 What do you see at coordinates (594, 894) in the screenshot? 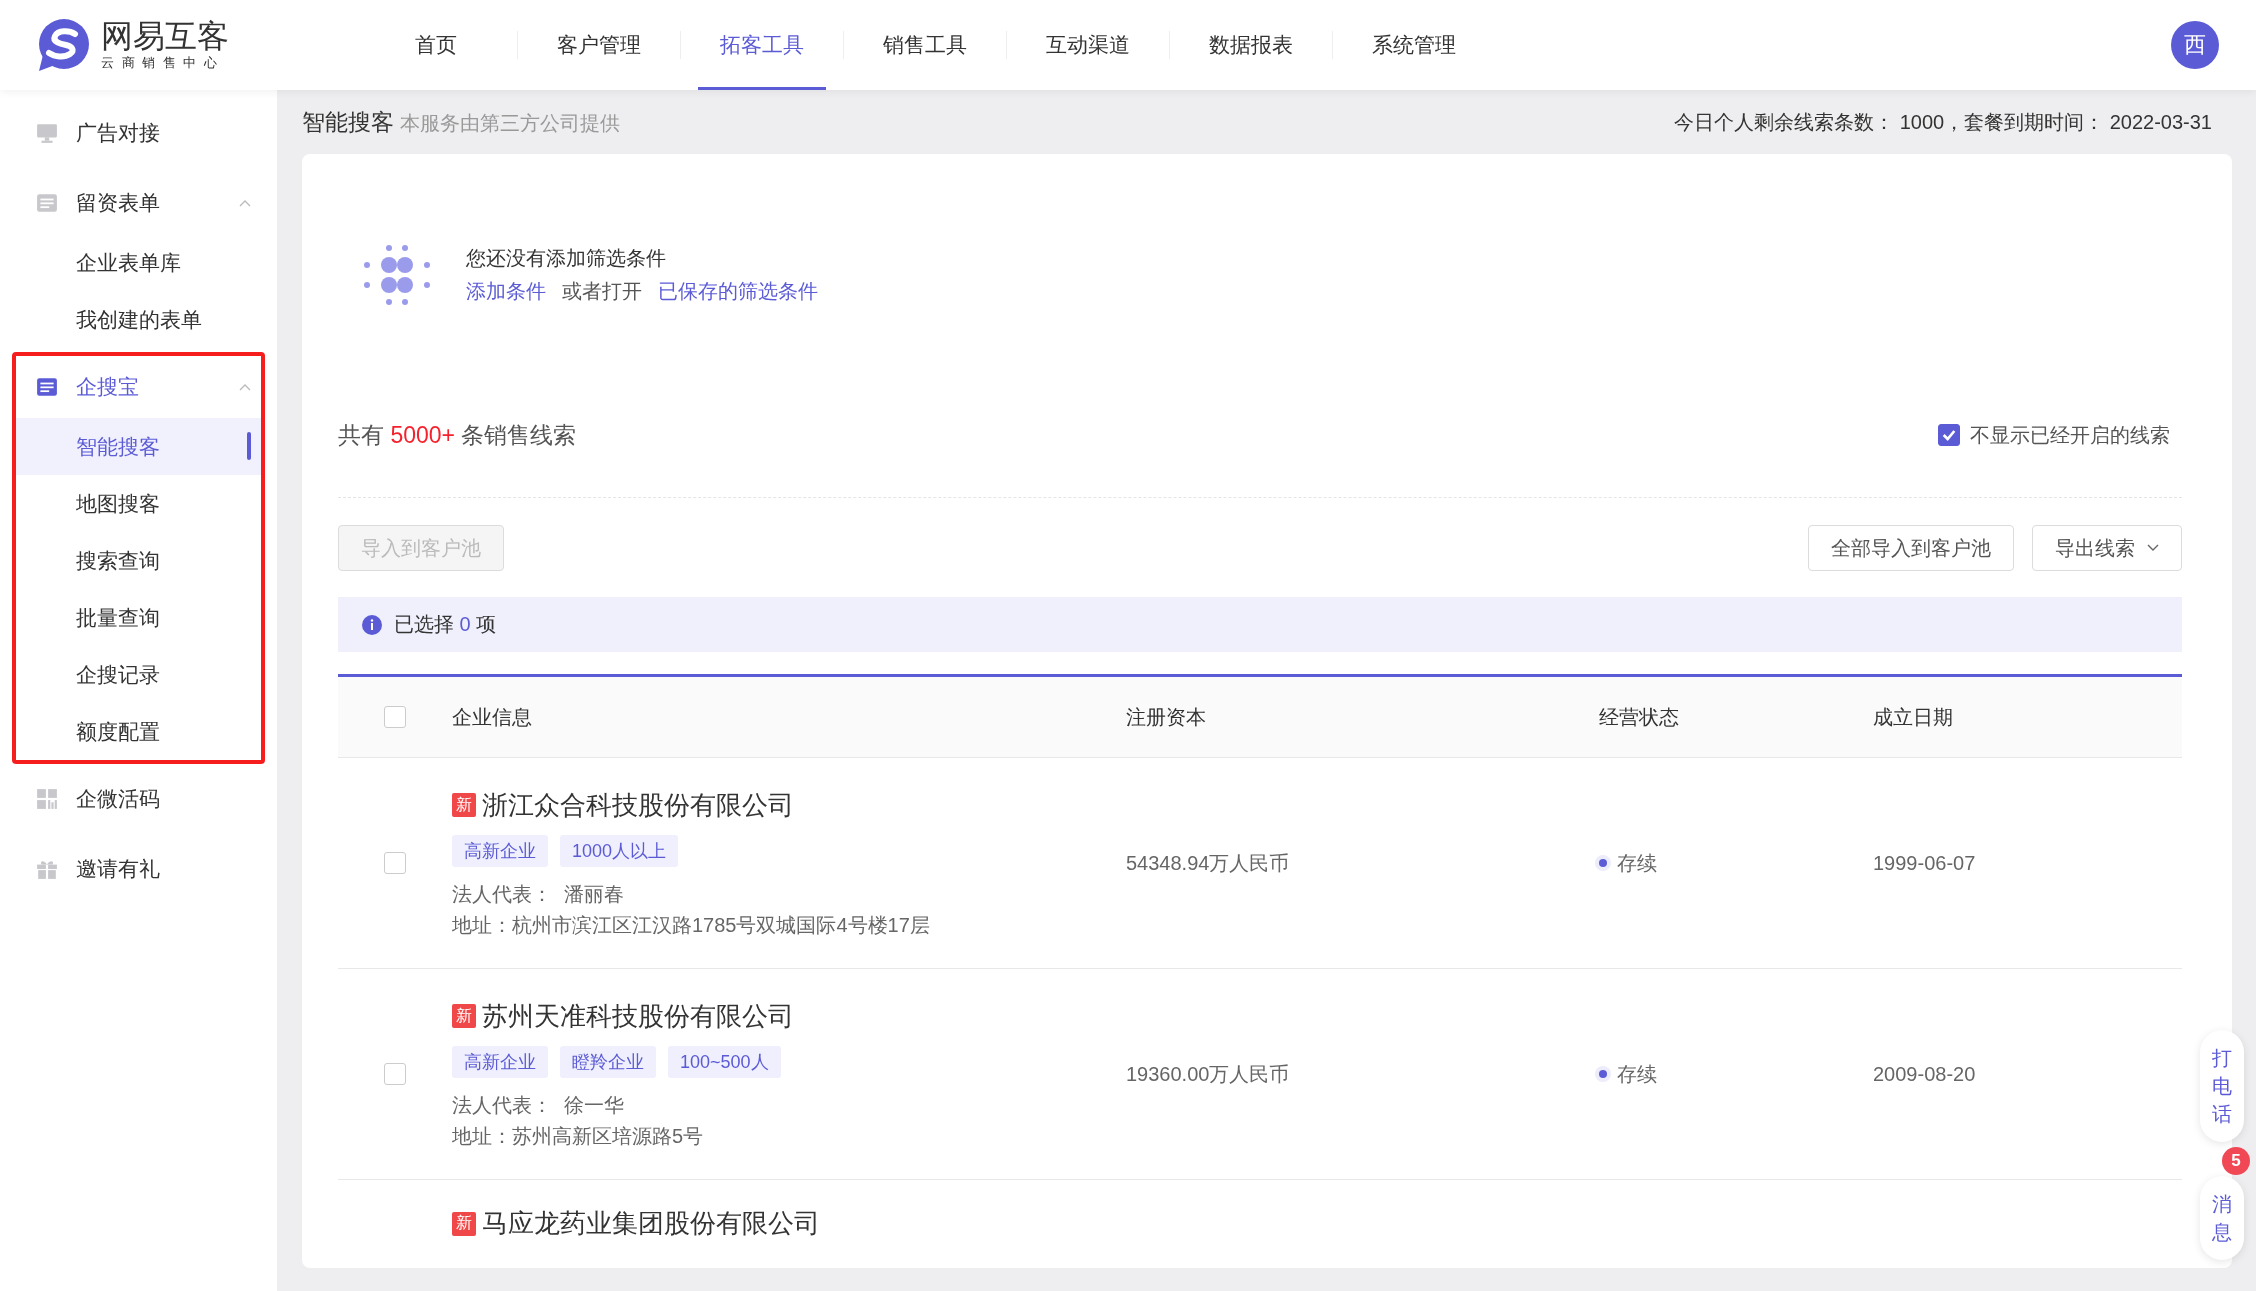
I see `legal-representative: 潘丽春` at bounding box center [594, 894].